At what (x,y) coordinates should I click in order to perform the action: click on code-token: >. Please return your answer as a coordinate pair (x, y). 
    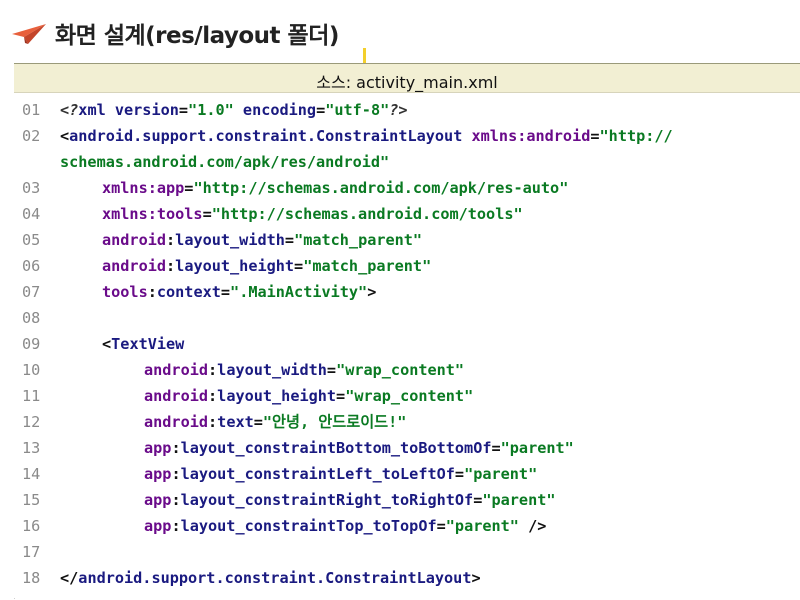
    Looking at the image, I should click on (372, 292).